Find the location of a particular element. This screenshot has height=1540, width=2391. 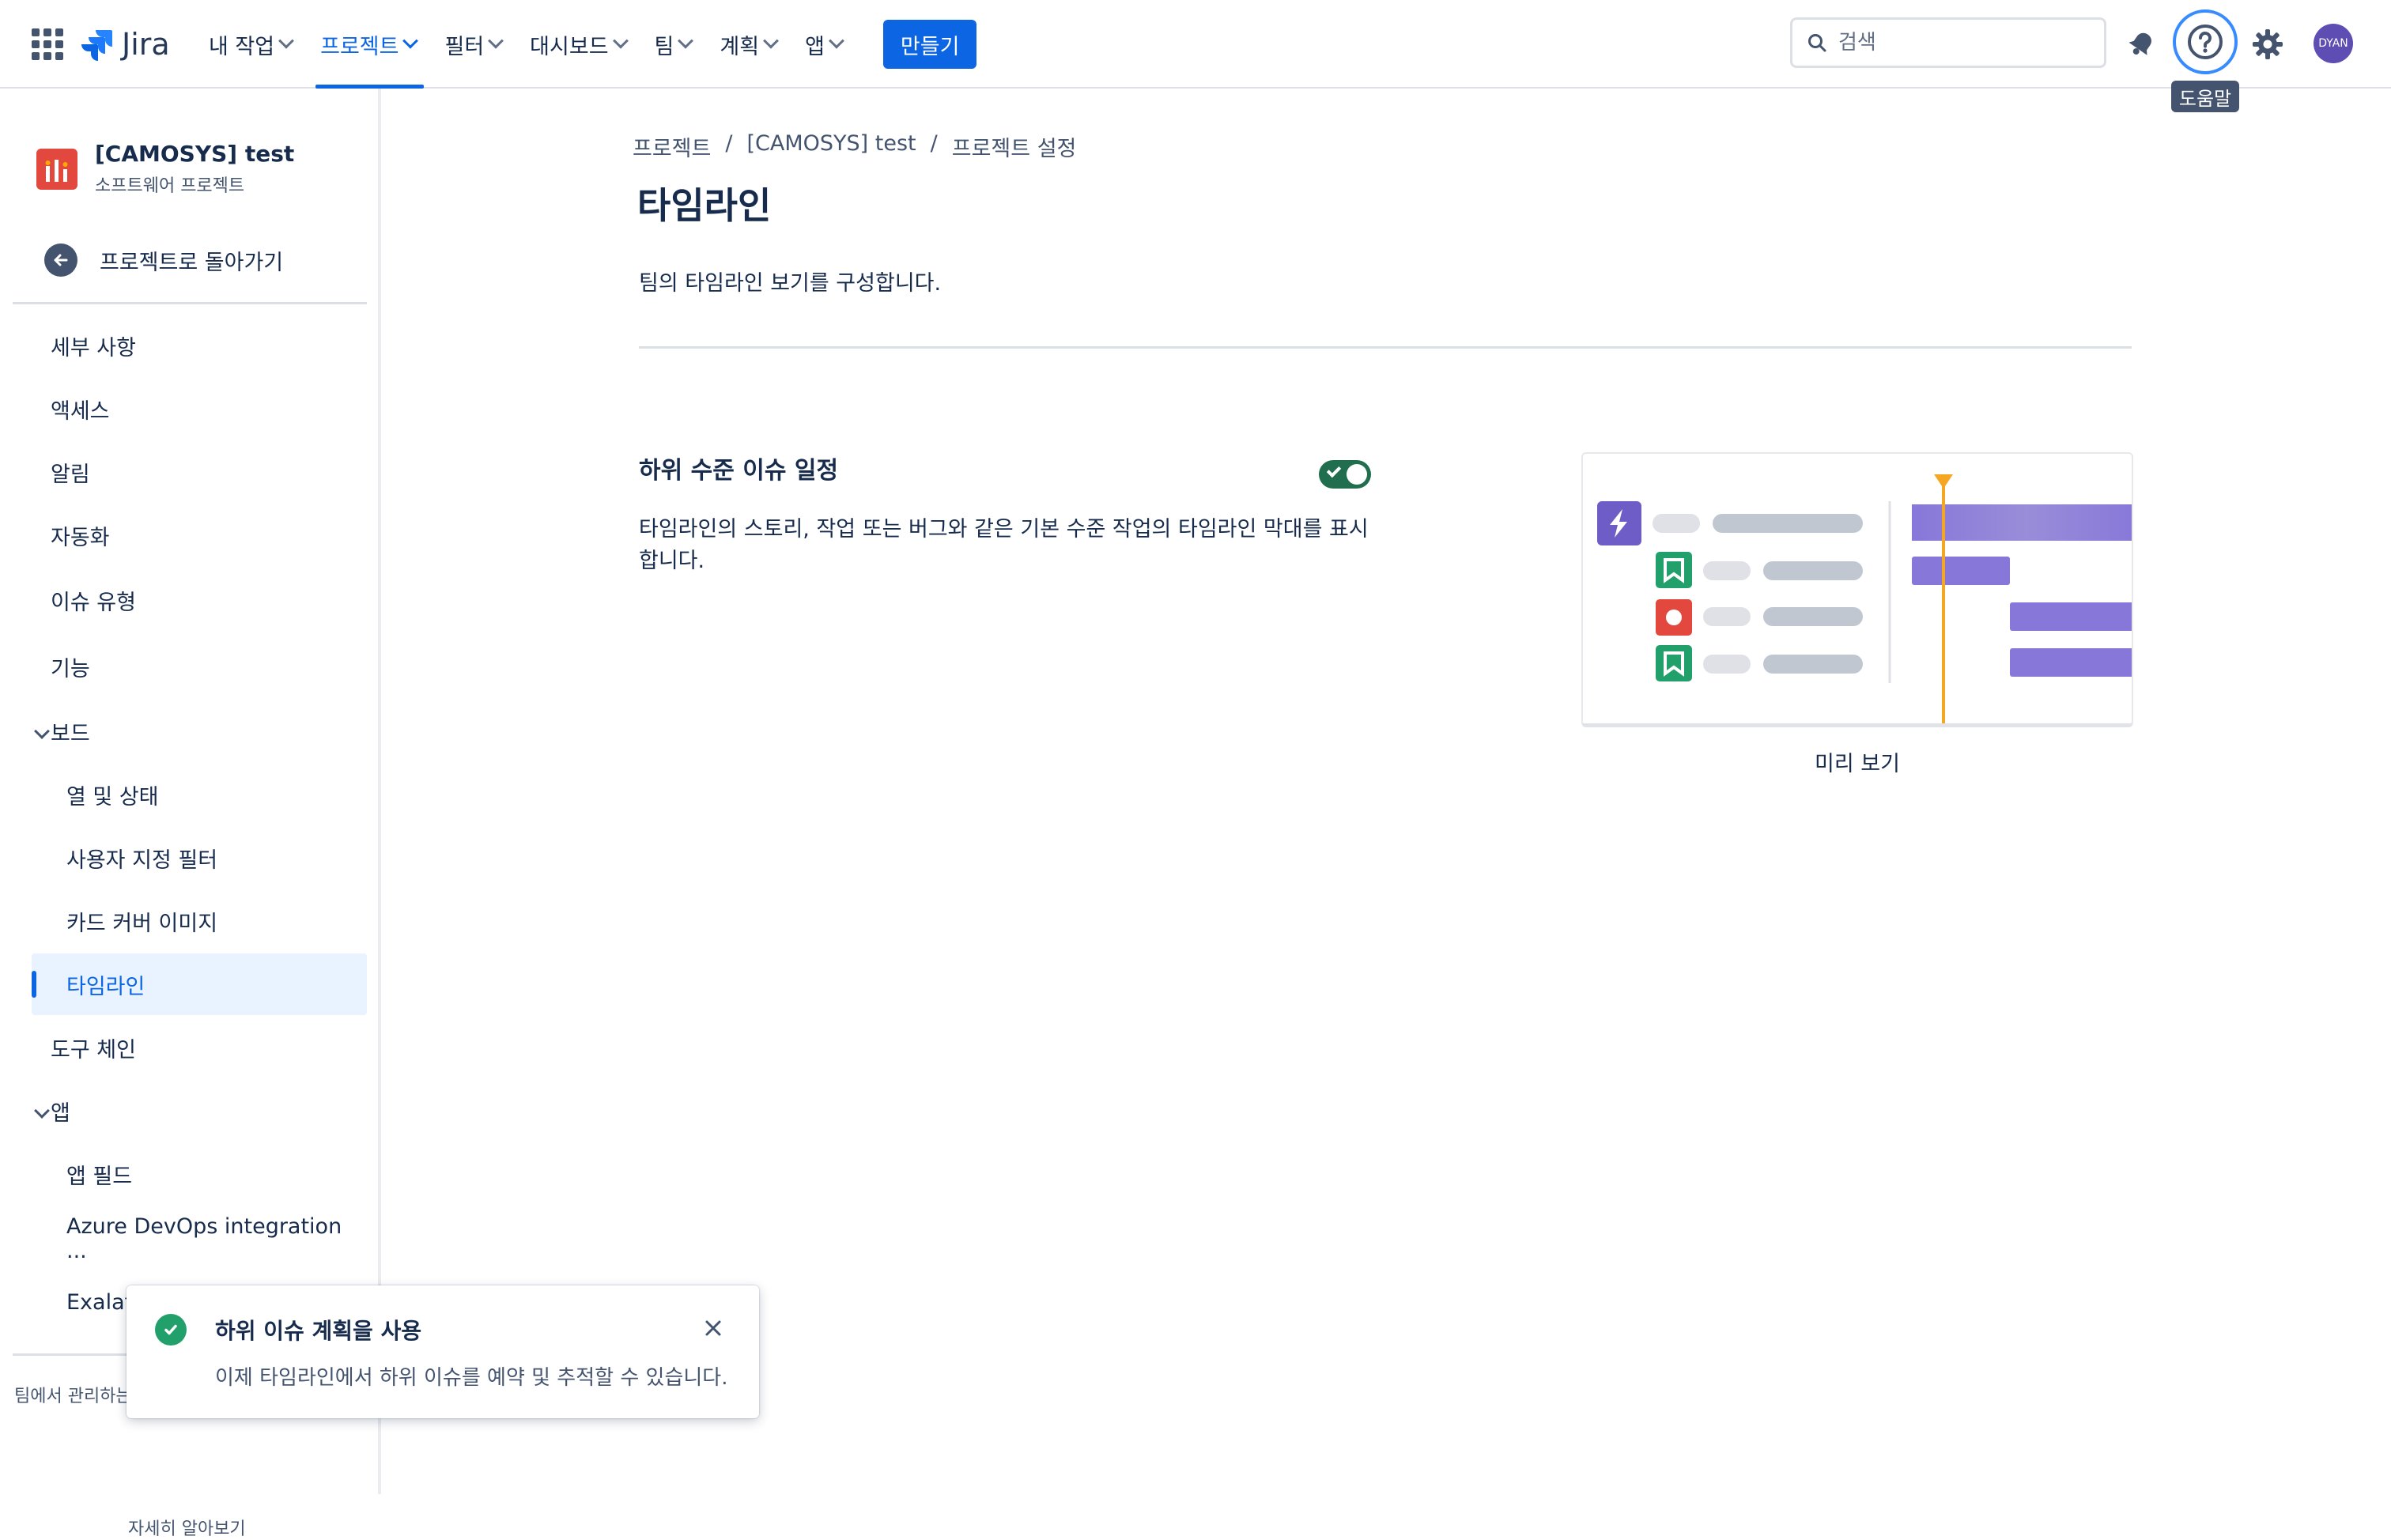

sidebar-item-label: 기능 is located at coordinates (70, 668).